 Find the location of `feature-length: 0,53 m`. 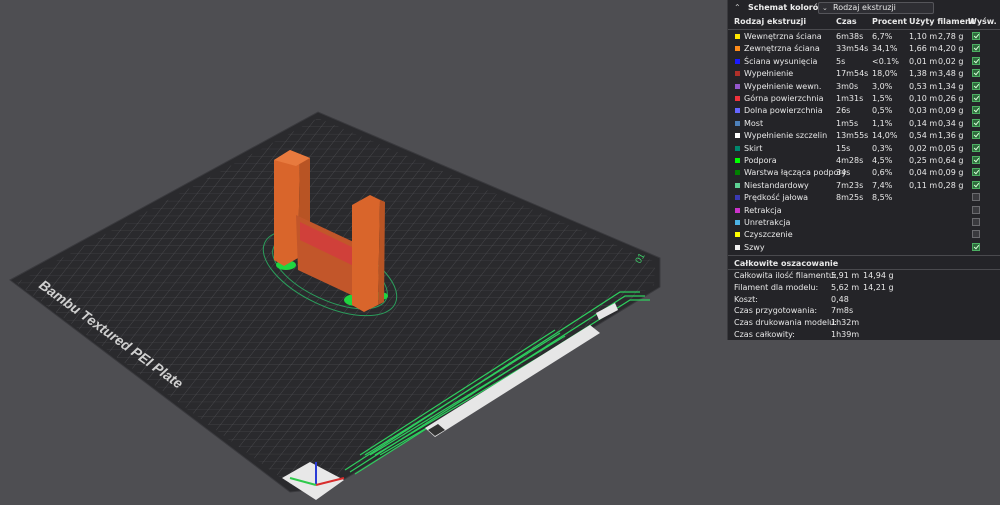

feature-length: 0,53 m is located at coordinates (923, 86).